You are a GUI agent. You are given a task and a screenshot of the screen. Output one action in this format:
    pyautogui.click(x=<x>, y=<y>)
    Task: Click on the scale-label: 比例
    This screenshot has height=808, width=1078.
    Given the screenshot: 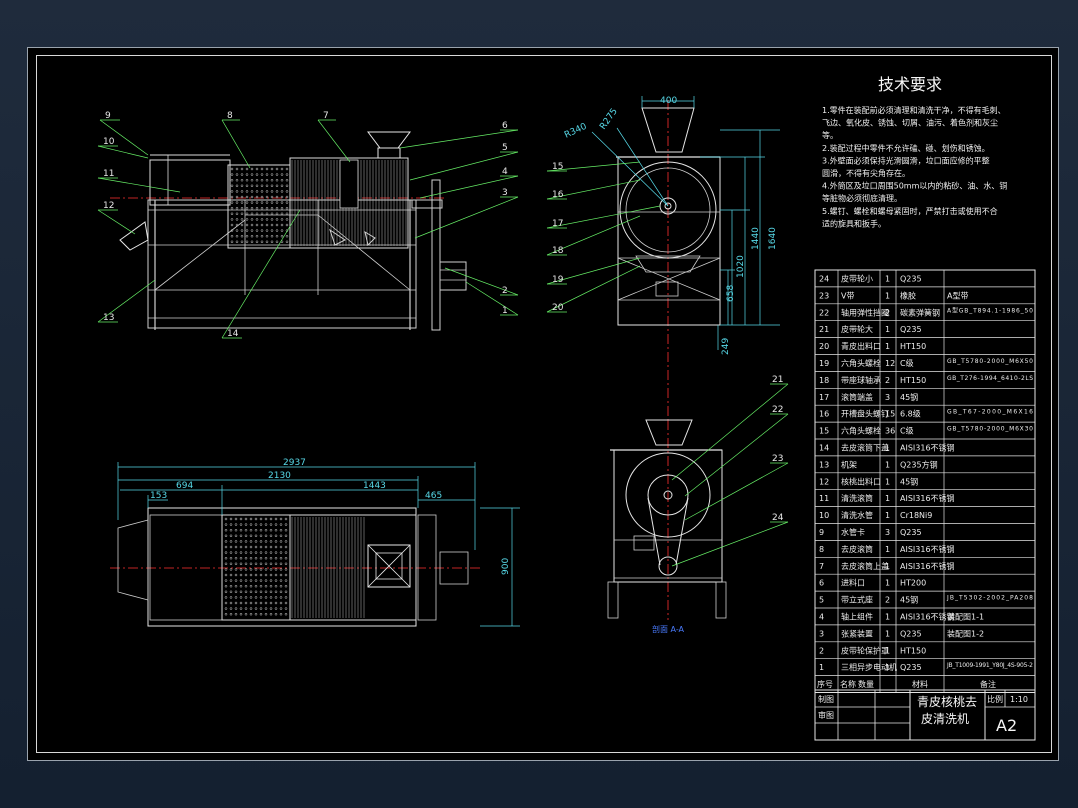 What is the action you would take?
    pyautogui.click(x=995, y=699)
    